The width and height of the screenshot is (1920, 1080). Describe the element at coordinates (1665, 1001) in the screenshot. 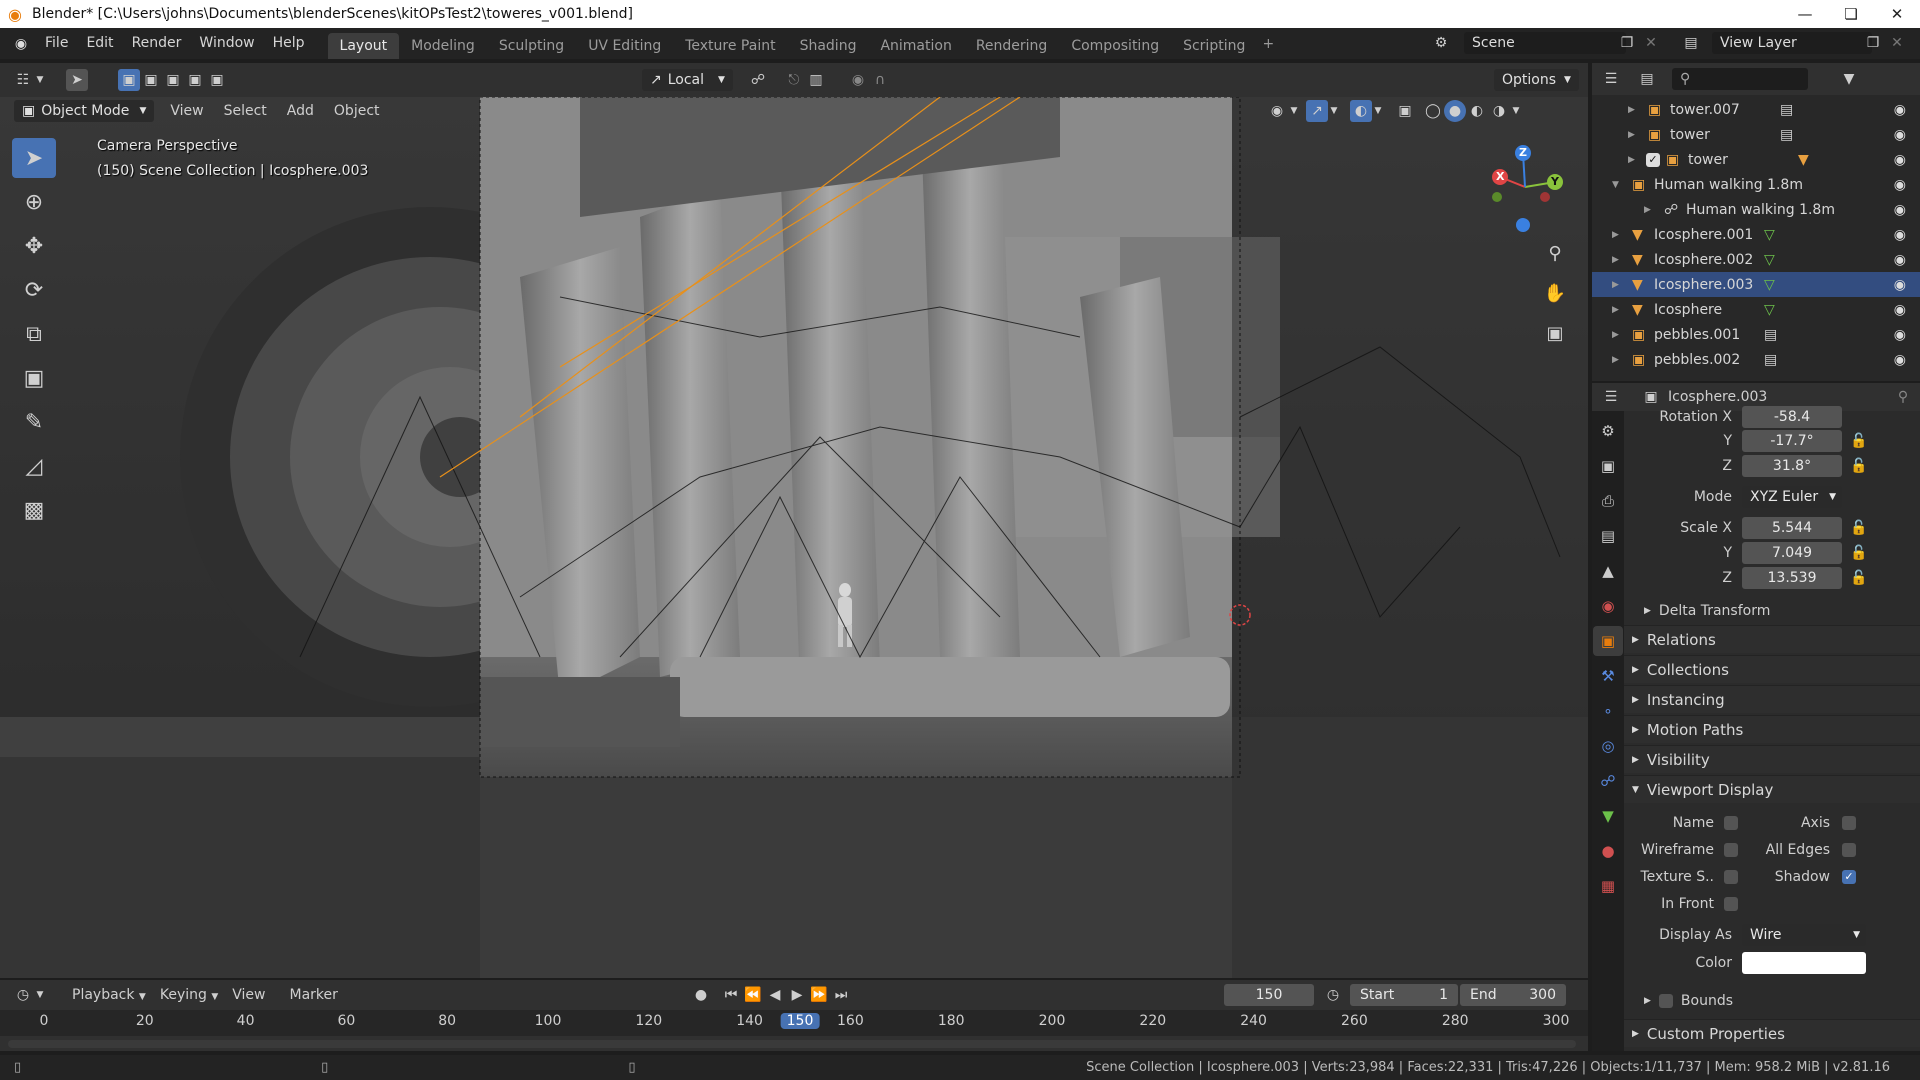

I see `vd-bounds-checkbox` at that location.